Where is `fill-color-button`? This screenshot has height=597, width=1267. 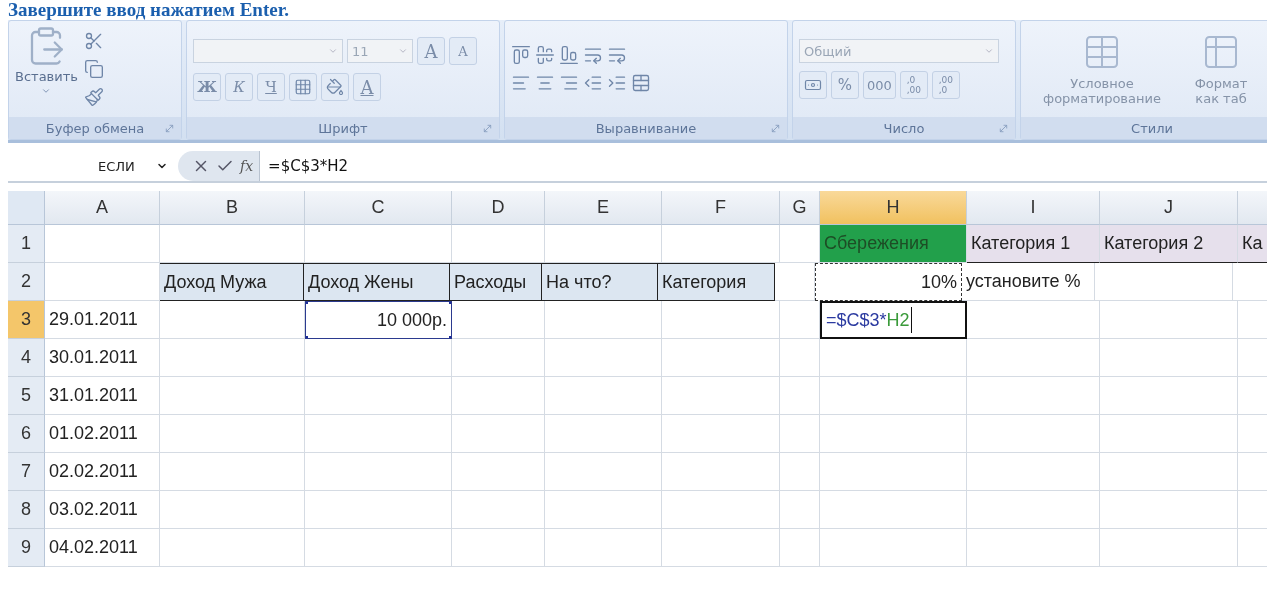 fill-color-button is located at coordinates (335, 87).